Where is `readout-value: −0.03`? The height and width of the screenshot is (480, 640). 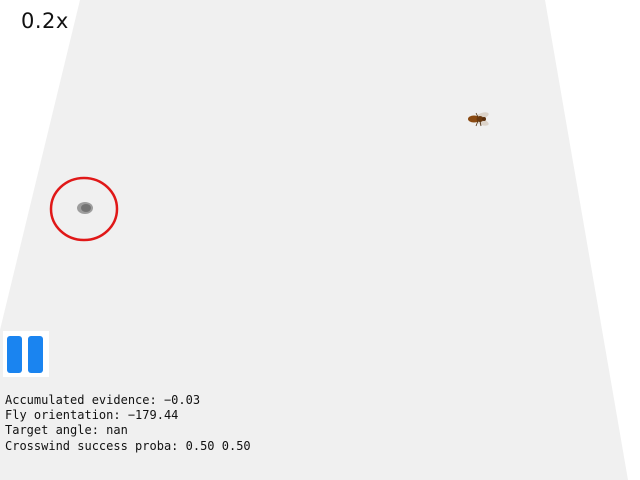 readout-value: −0.03 is located at coordinates (182, 400).